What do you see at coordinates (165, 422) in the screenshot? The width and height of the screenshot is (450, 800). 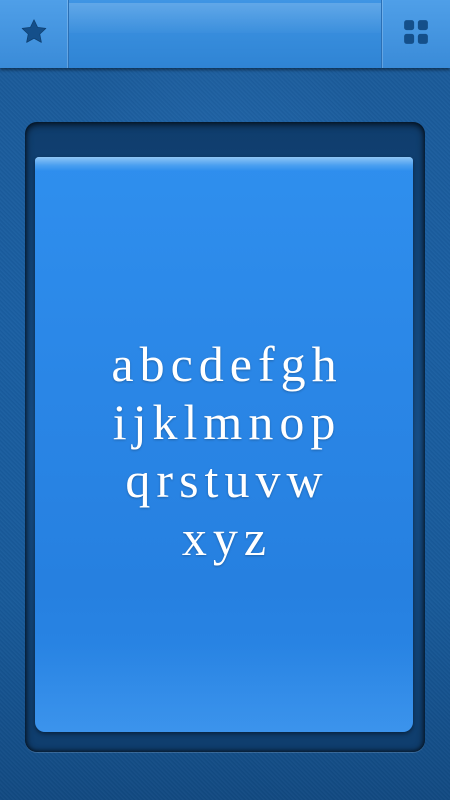 I see `letter: k` at bounding box center [165, 422].